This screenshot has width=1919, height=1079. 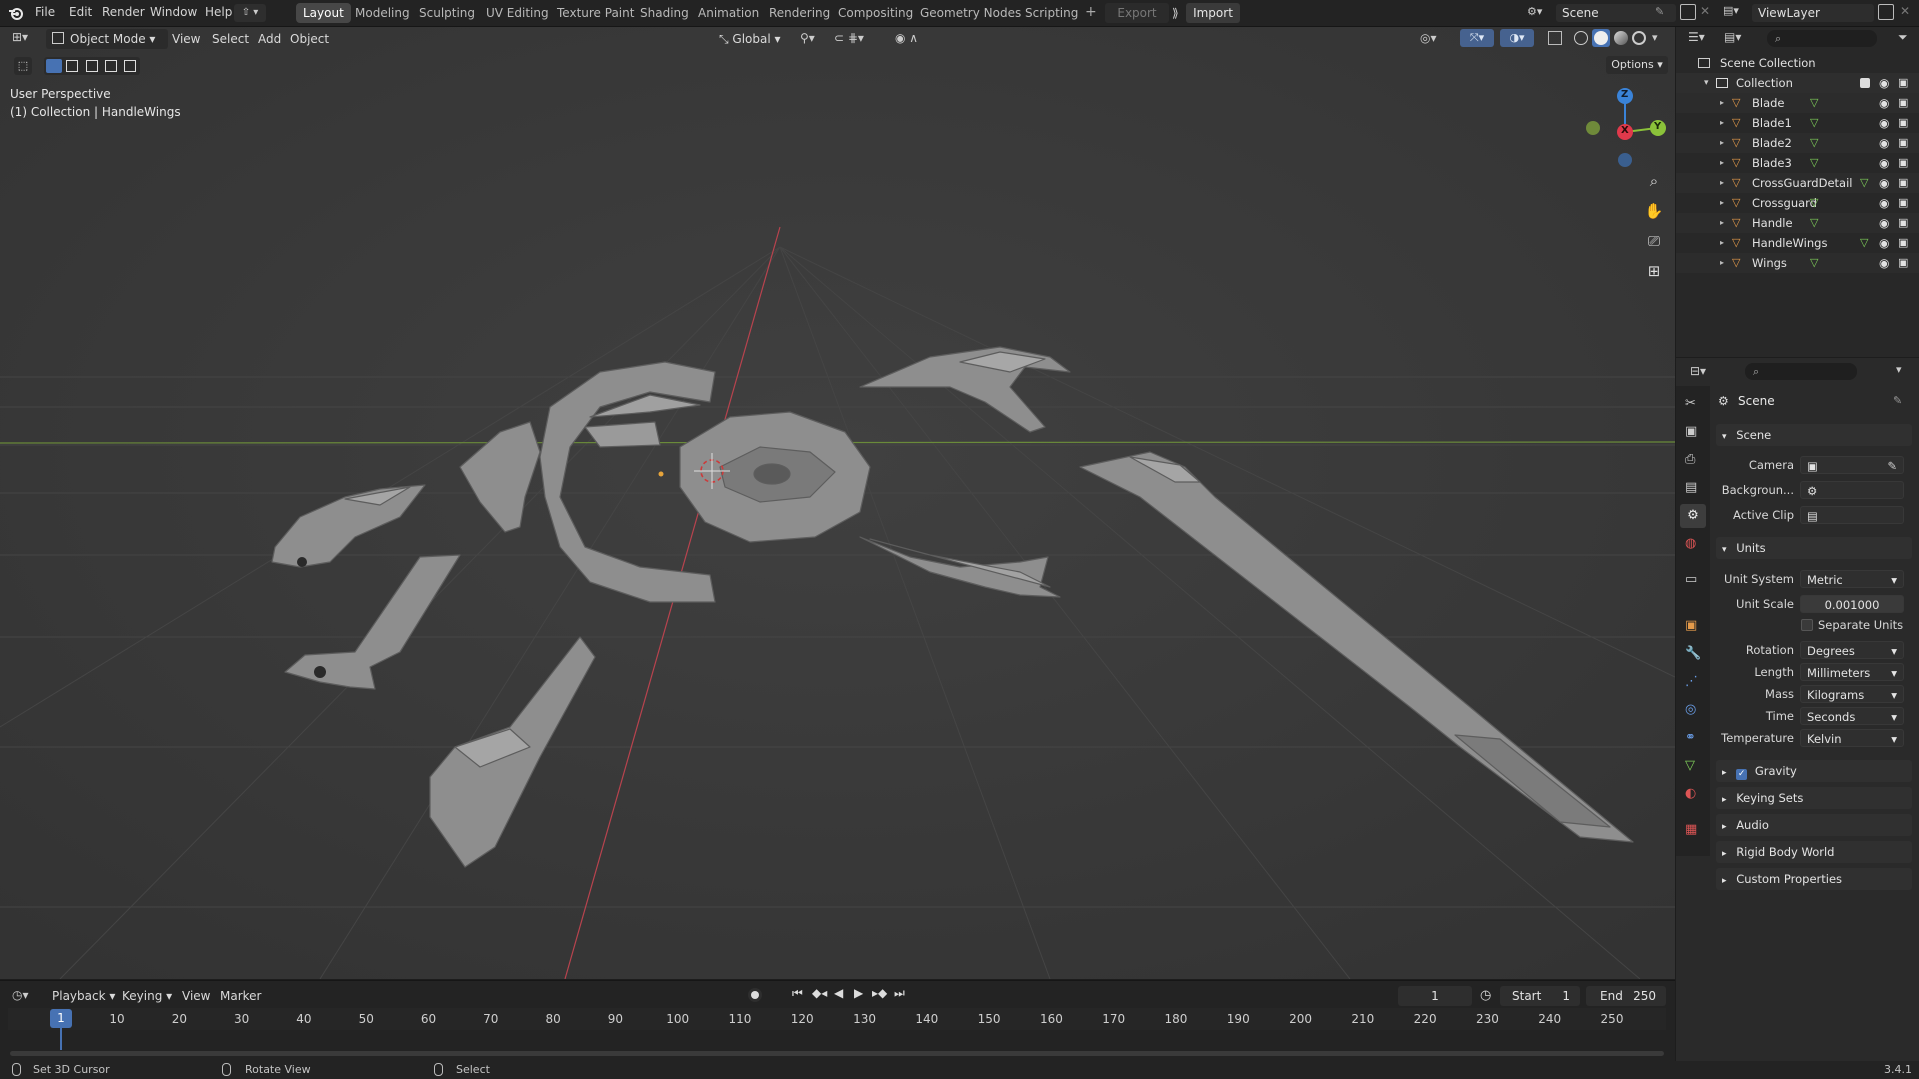 What do you see at coordinates (1213, 13) in the screenshot?
I see `import-button: Import` at bounding box center [1213, 13].